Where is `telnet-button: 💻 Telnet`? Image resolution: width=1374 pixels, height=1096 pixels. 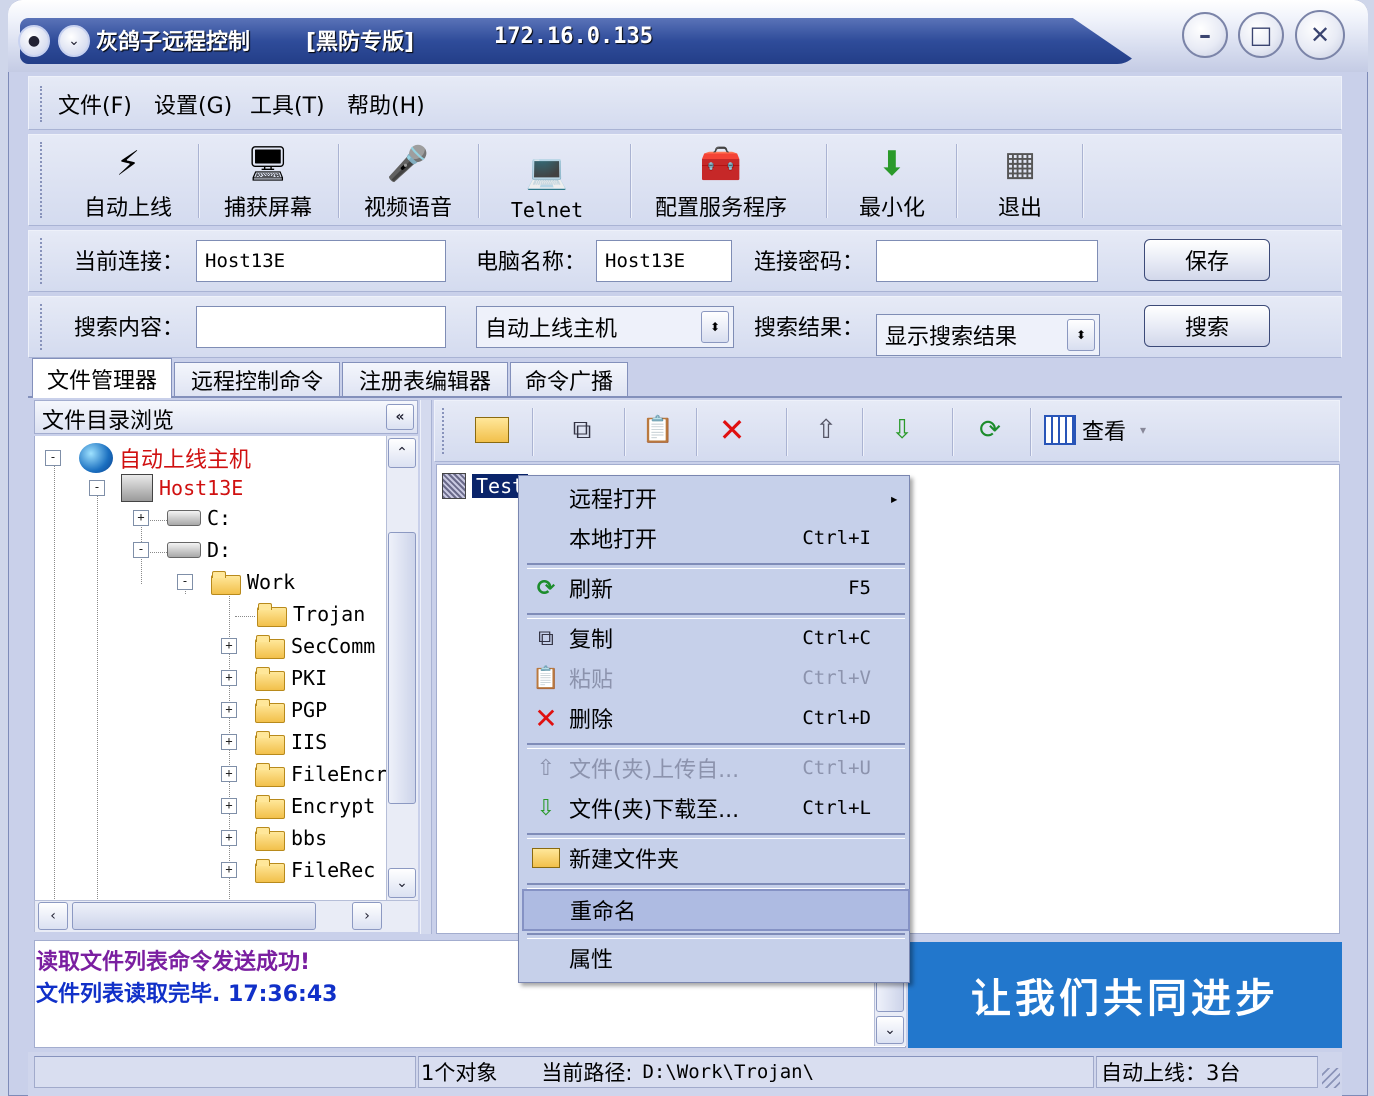
telnet-button: 💻 Telnet is located at coordinates (547, 180).